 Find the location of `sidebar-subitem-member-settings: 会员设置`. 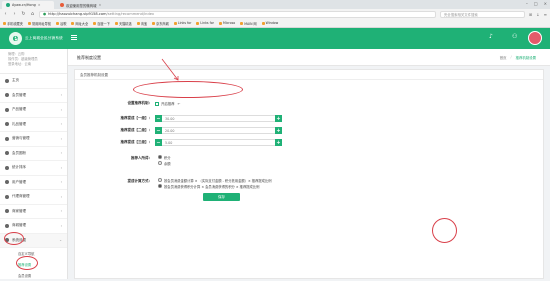

sidebar-subitem-member-settings: 会员设置 is located at coordinates (33, 275).